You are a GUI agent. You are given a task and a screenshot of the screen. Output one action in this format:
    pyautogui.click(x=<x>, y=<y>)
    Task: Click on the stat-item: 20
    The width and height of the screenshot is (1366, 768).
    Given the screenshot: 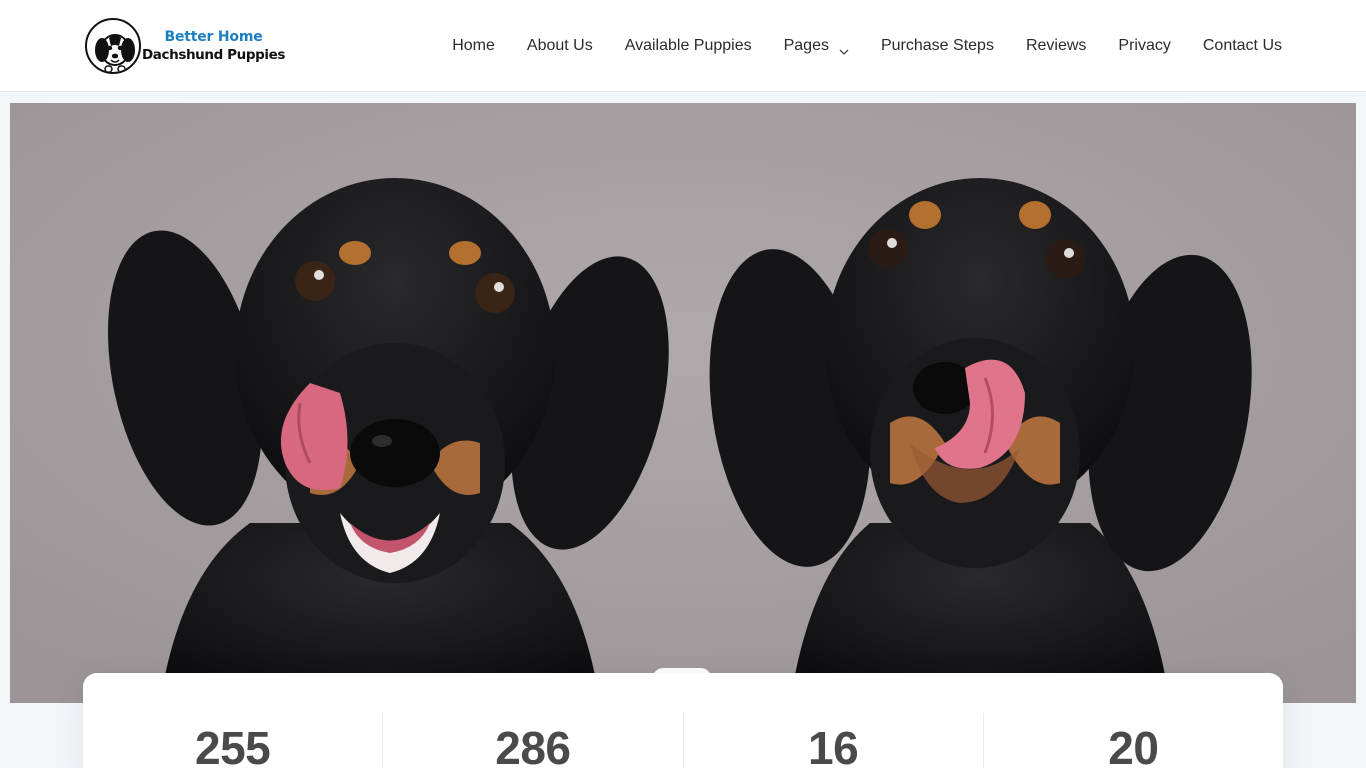 What is the action you would take?
    pyautogui.click(x=1133, y=740)
    